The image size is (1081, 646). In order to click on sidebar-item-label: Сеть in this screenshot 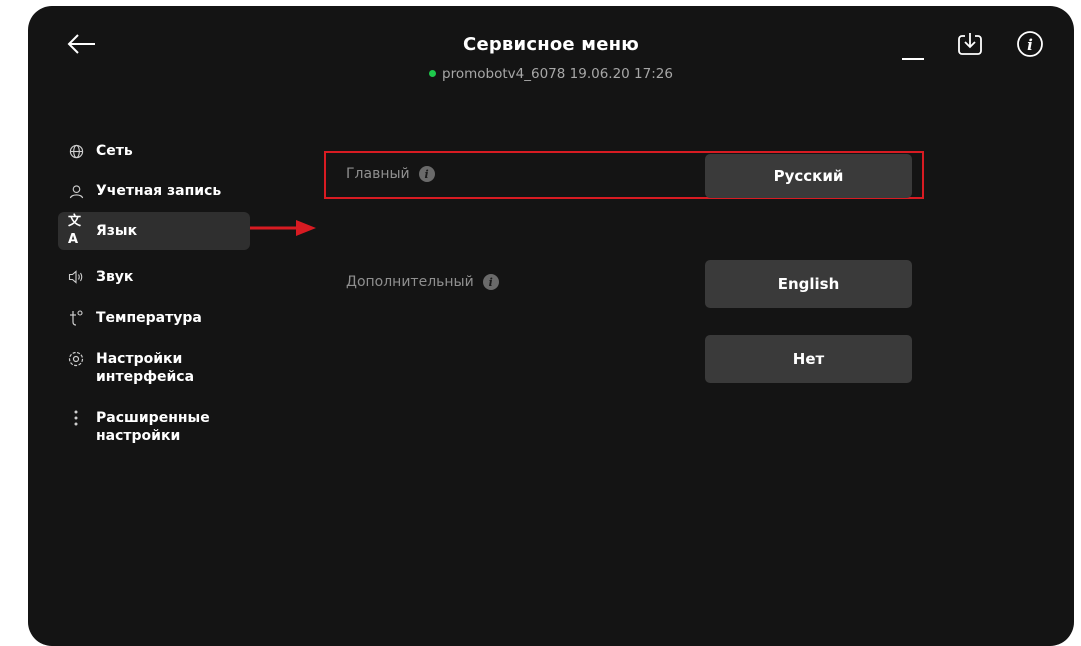, I will do `click(114, 151)`.